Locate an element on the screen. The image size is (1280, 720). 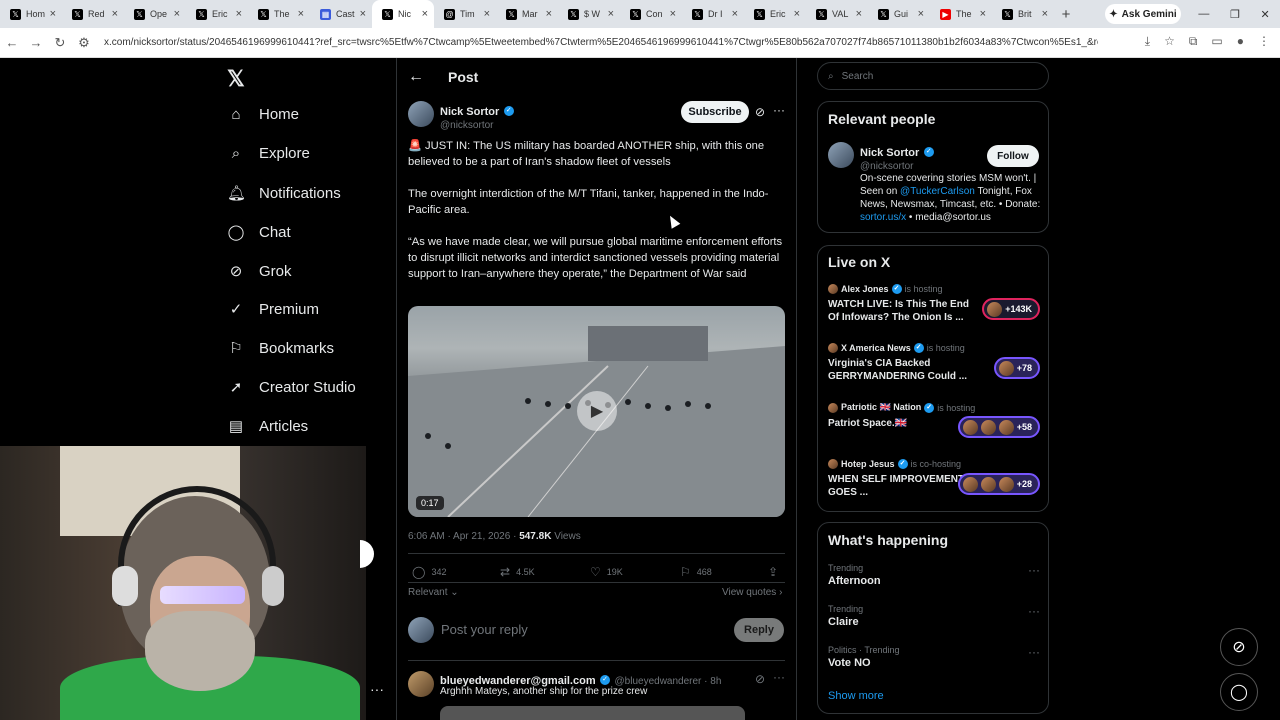
nav-item-chat: ◯ Chat is located at coordinates (259, 232).